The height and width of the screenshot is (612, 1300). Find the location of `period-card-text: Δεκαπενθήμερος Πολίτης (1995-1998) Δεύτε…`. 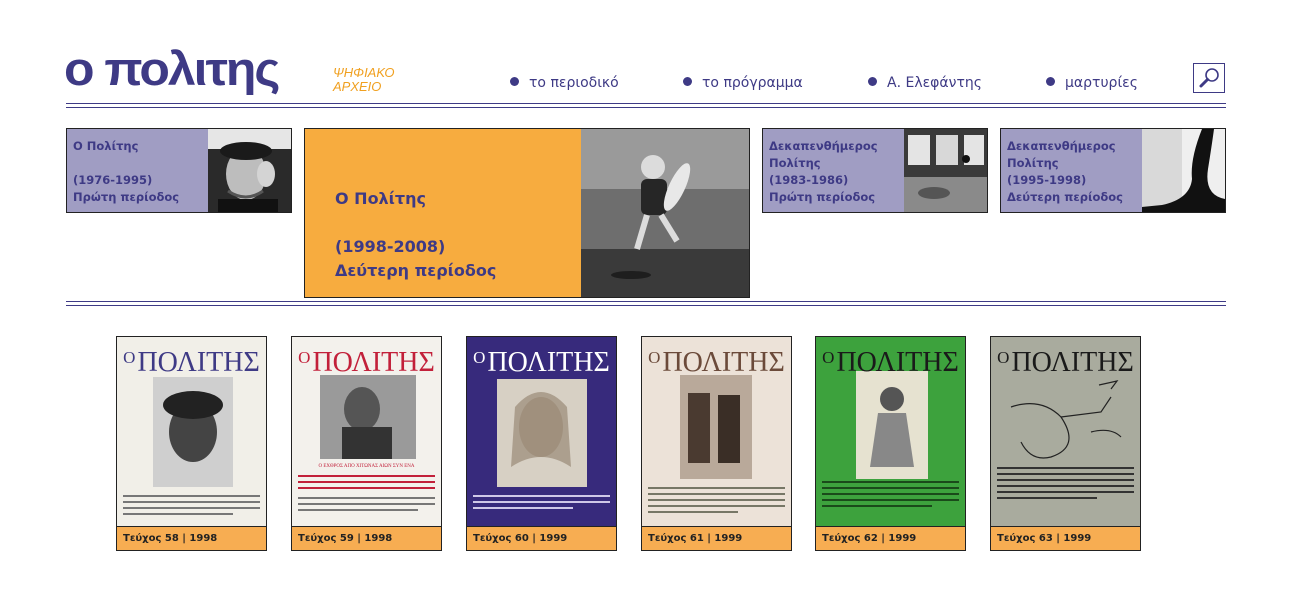

period-card-text: Δεκαπενθήμερος Πολίτης (1995-1998) Δεύτε… is located at coordinates (1071, 170).